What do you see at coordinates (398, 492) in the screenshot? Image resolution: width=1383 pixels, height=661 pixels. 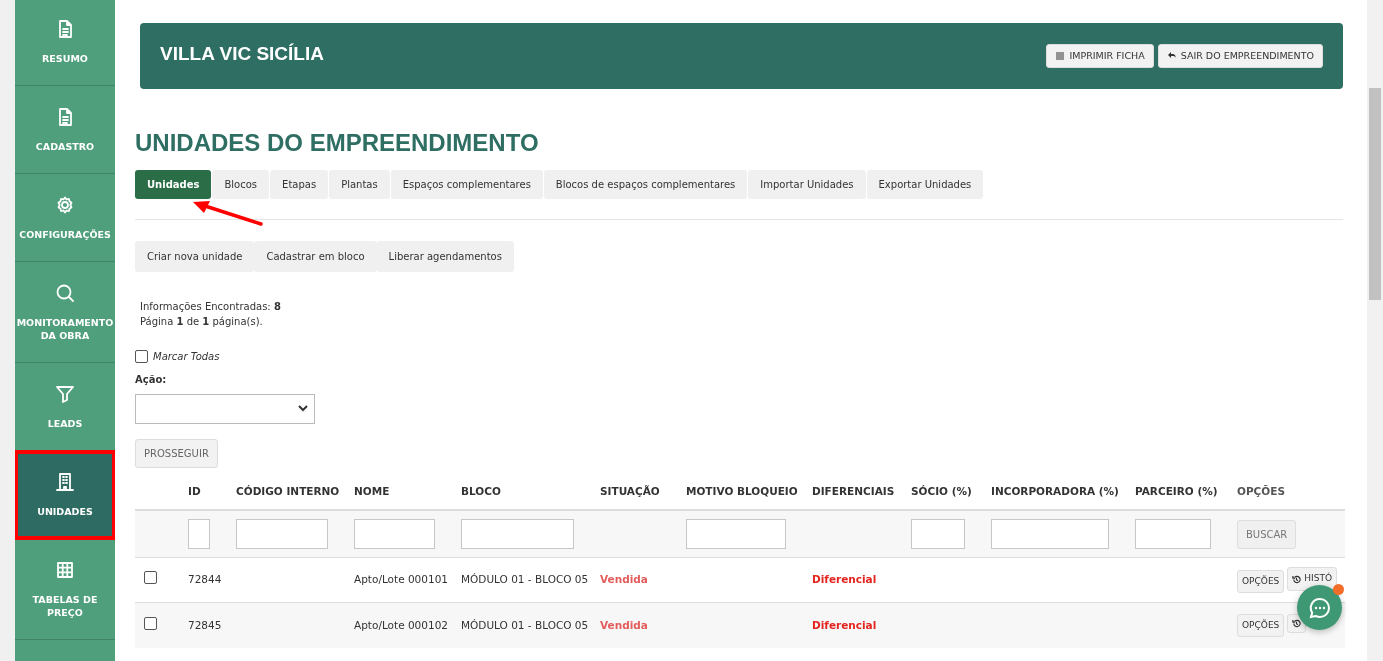 I see `column-header: NOME` at bounding box center [398, 492].